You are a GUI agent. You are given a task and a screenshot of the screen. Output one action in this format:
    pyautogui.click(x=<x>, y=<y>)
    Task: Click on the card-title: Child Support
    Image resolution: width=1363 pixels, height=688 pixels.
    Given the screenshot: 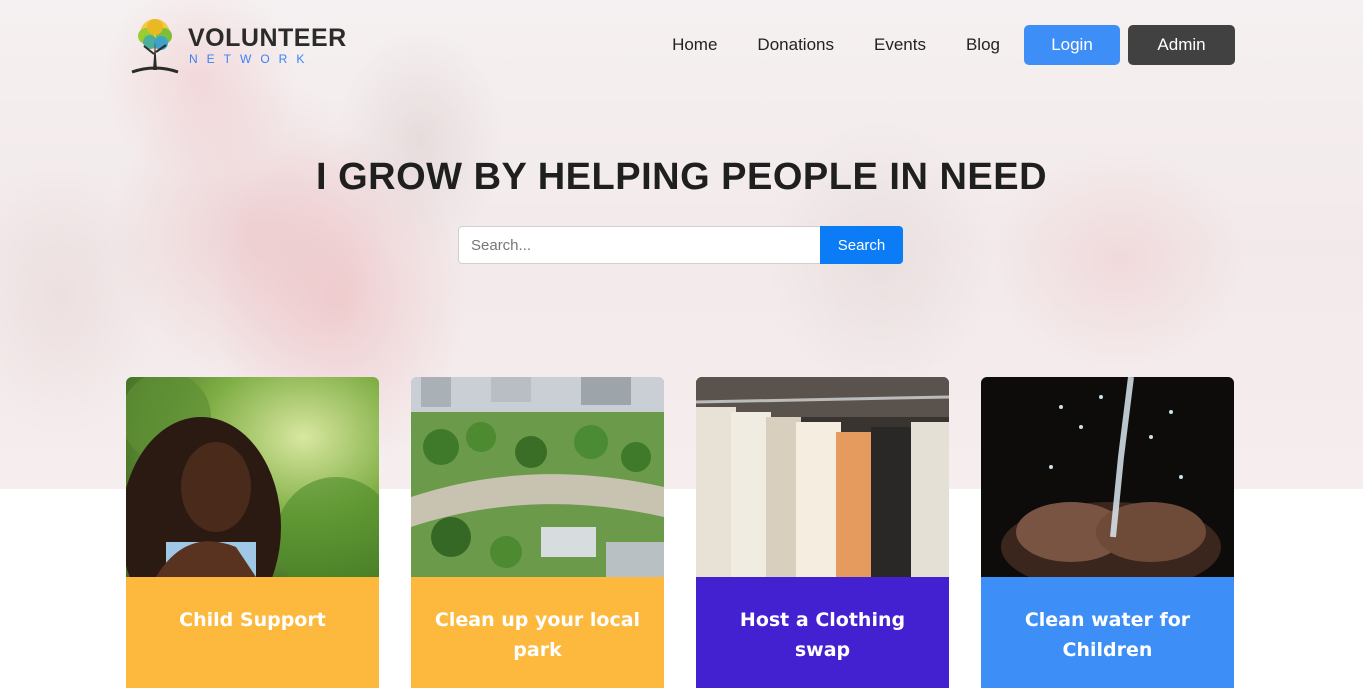 What is the action you would take?
    pyautogui.click(x=252, y=632)
    